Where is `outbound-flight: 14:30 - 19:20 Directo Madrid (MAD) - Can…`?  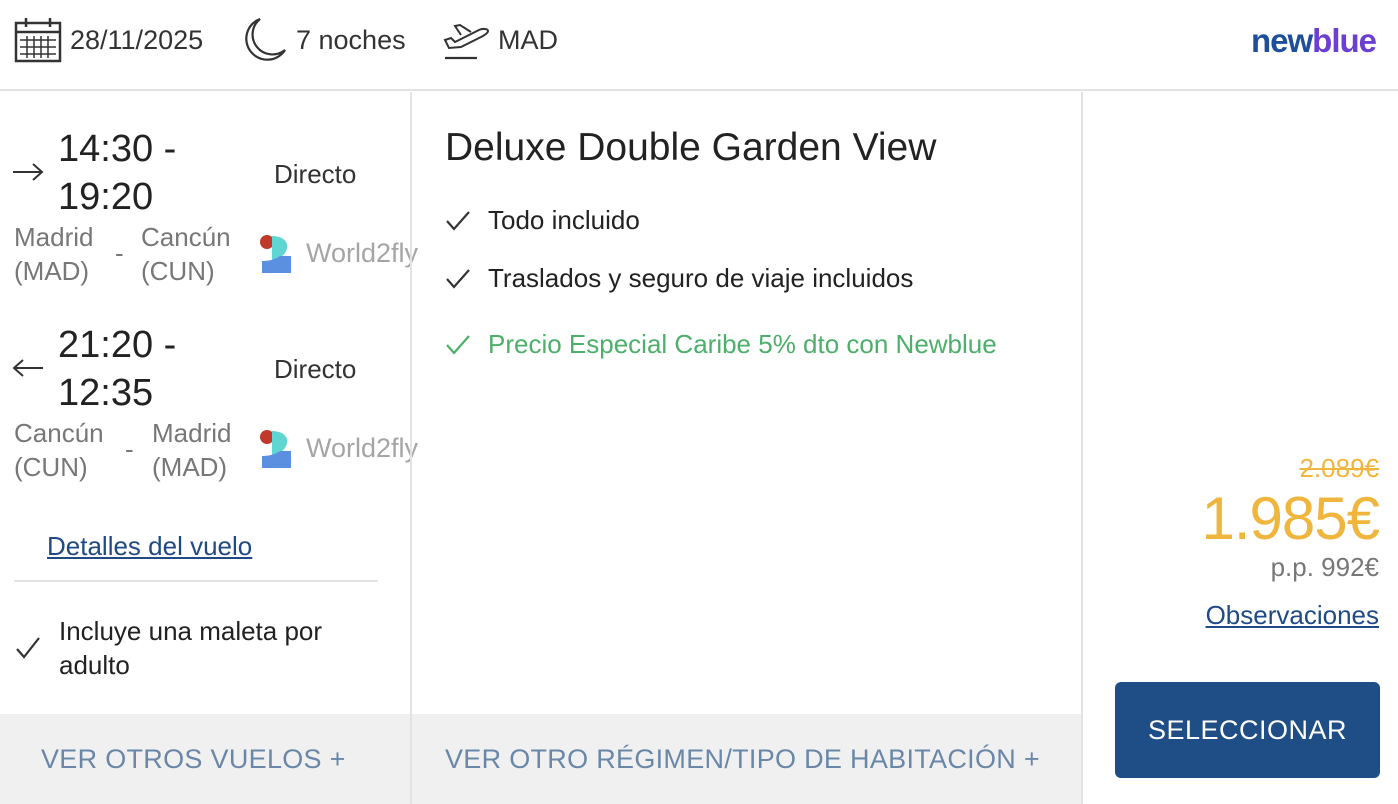 outbound-flight: 14:30 - 19:20 Directo Madrid (MAD) - Can… is located at coordinates (209, 220).